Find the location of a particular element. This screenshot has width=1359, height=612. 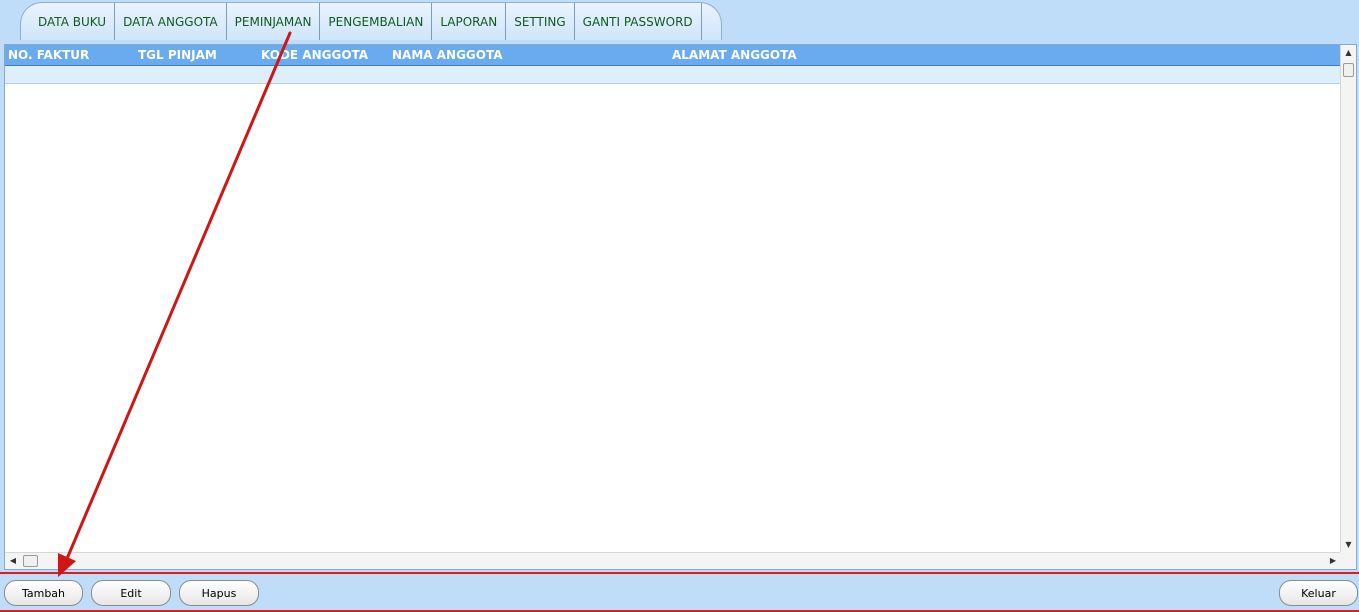

tab-data-anggota: DATA ANGGOTA is located at coordinates (171, 21).